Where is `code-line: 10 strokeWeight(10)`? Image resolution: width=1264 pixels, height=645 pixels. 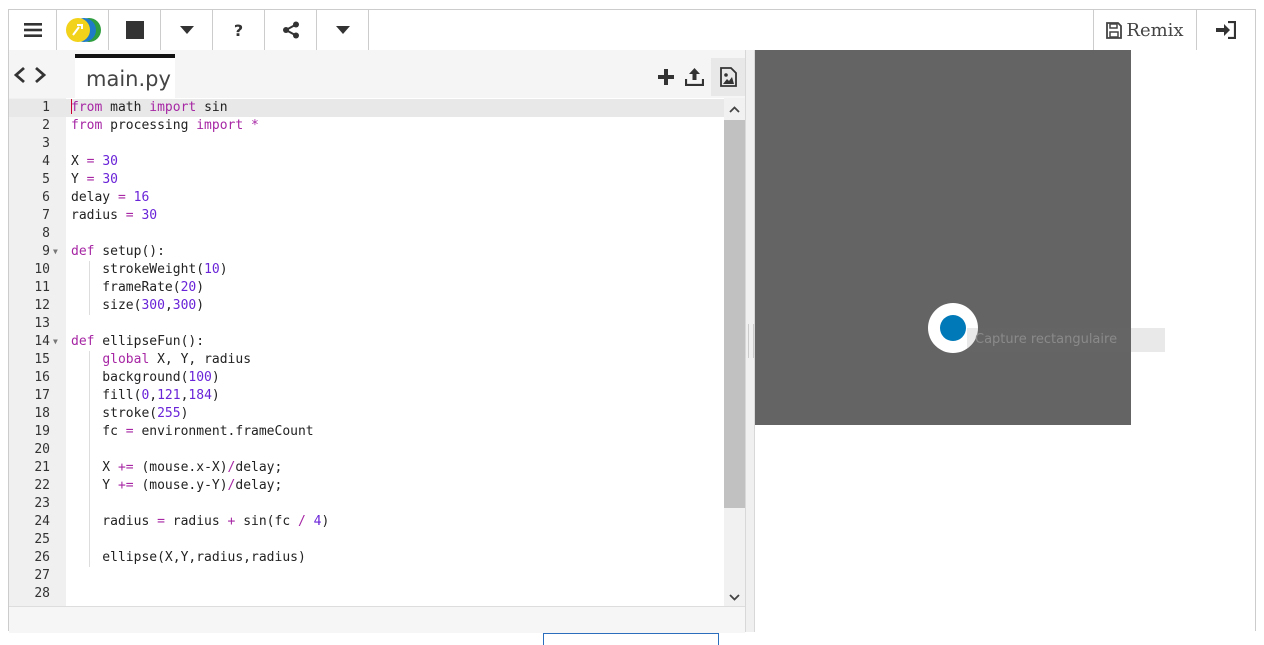 code-line: 10 strokeWeight(10) is located at coordinates (366, 270).